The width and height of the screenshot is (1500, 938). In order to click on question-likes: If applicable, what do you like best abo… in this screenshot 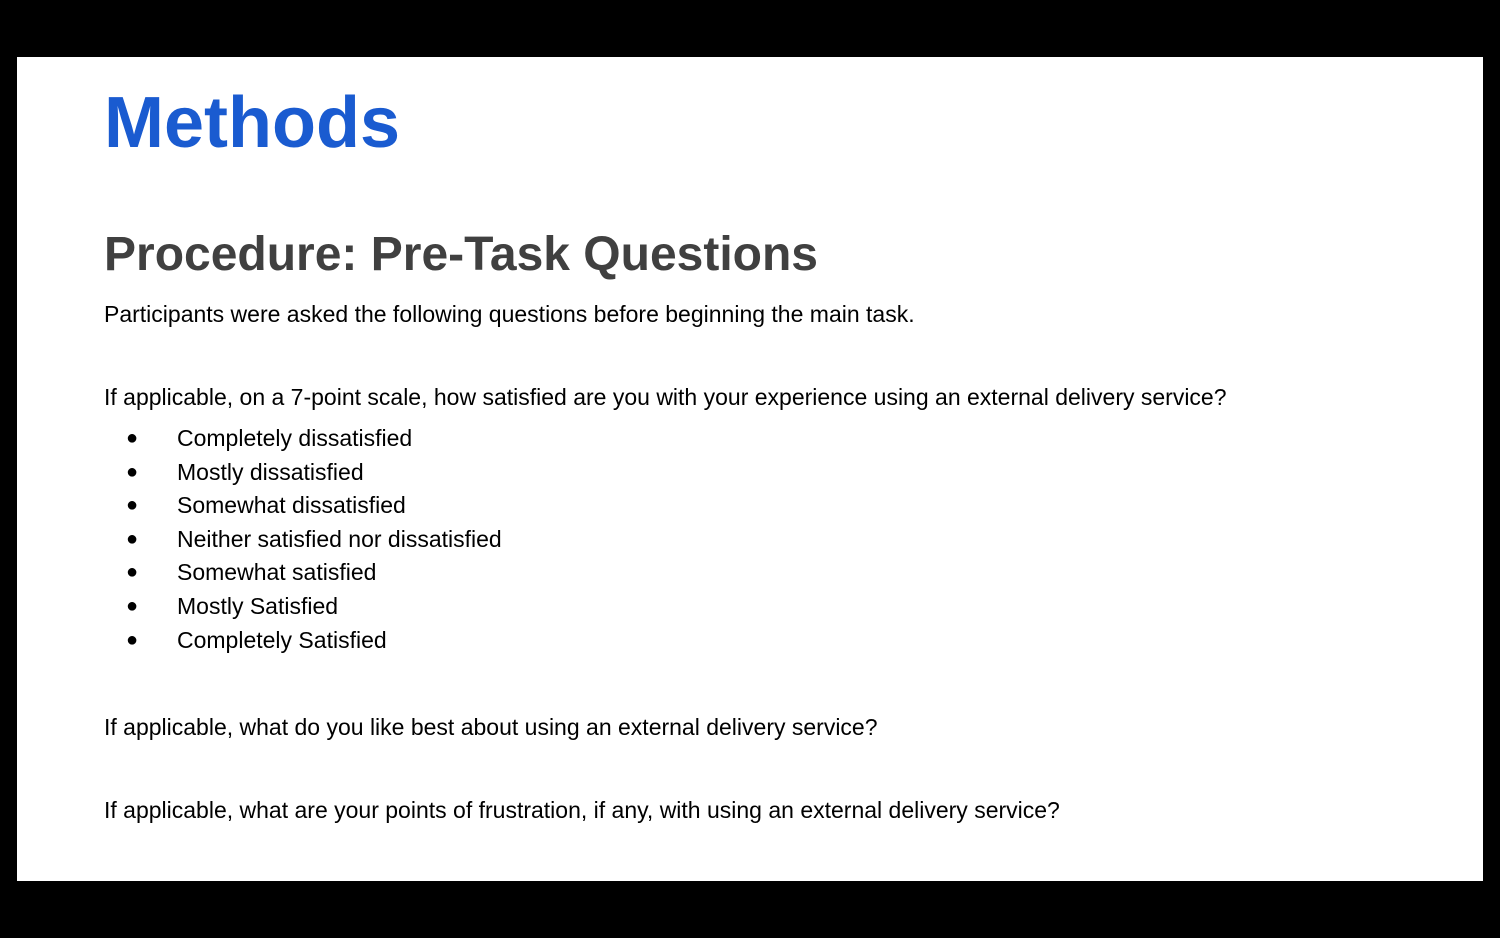, I will do `click(491, 727)`.